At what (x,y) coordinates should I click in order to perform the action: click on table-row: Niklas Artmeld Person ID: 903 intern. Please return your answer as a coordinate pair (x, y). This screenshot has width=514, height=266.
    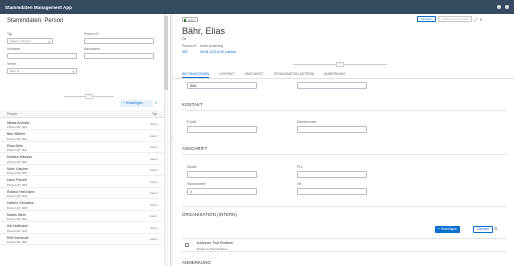
    Looking at the image, I should click on (82, 124).